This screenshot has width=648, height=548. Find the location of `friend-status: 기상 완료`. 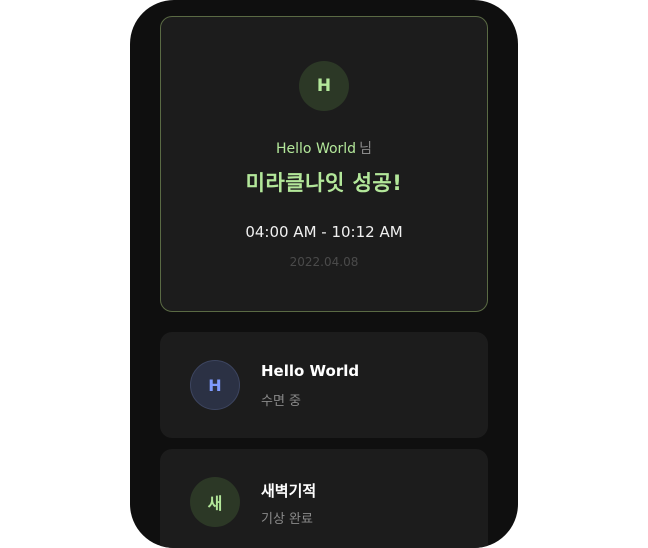

friend-status: 기상 완료 is located at coordinates (287, 519).